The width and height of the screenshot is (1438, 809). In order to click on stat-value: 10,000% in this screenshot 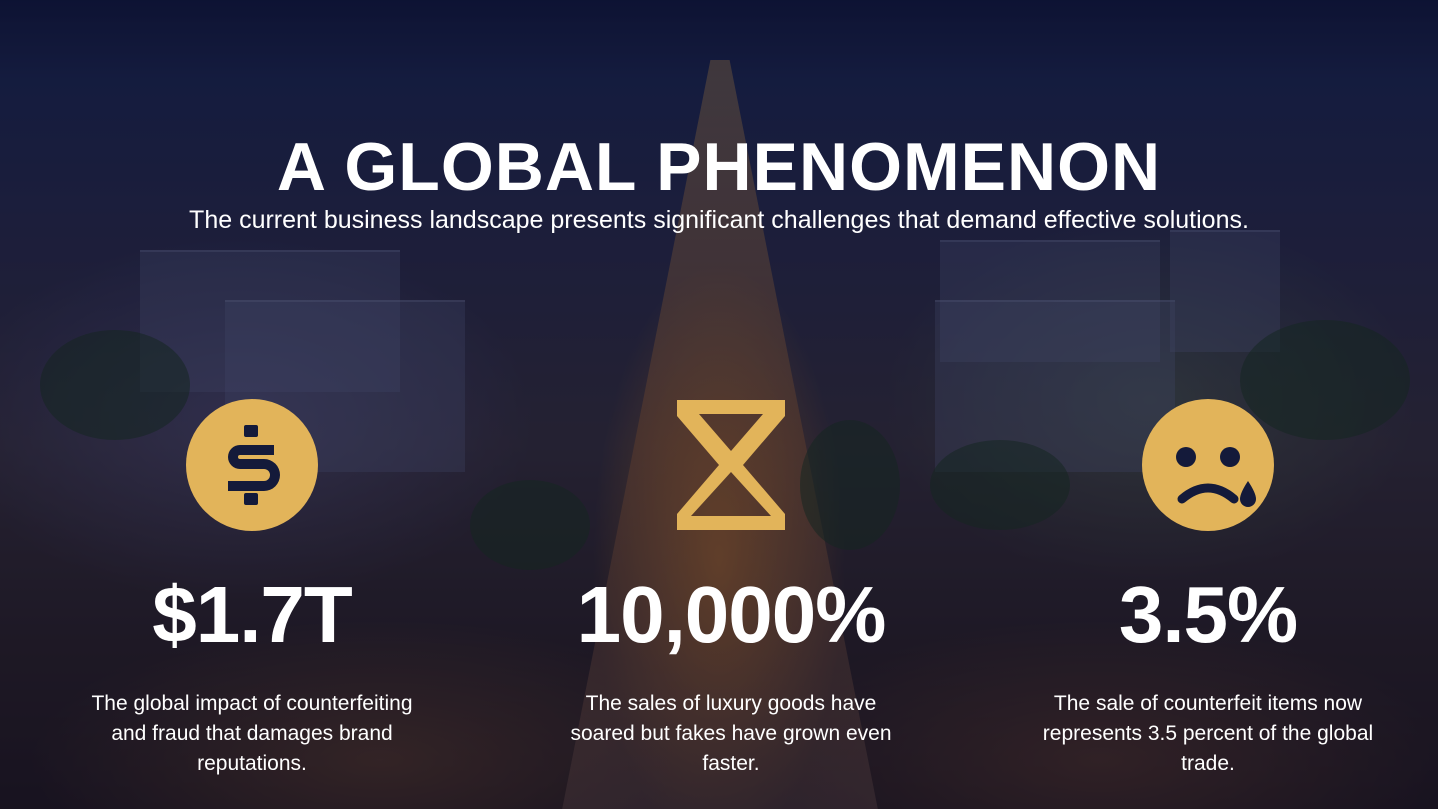, I will do `click(731, 614)`.